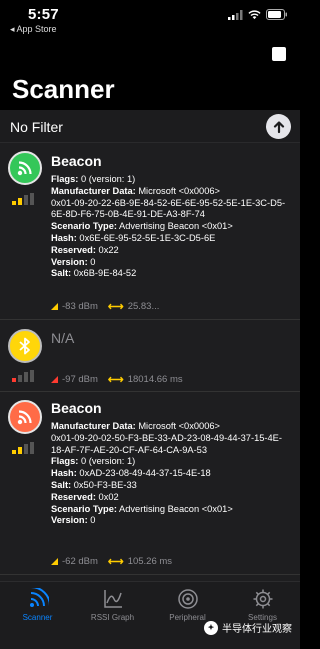  Describe the element at coordinates (33, 29) in the screenshot. I see `back-to-app-store-link: ◂ App Store` at that location.